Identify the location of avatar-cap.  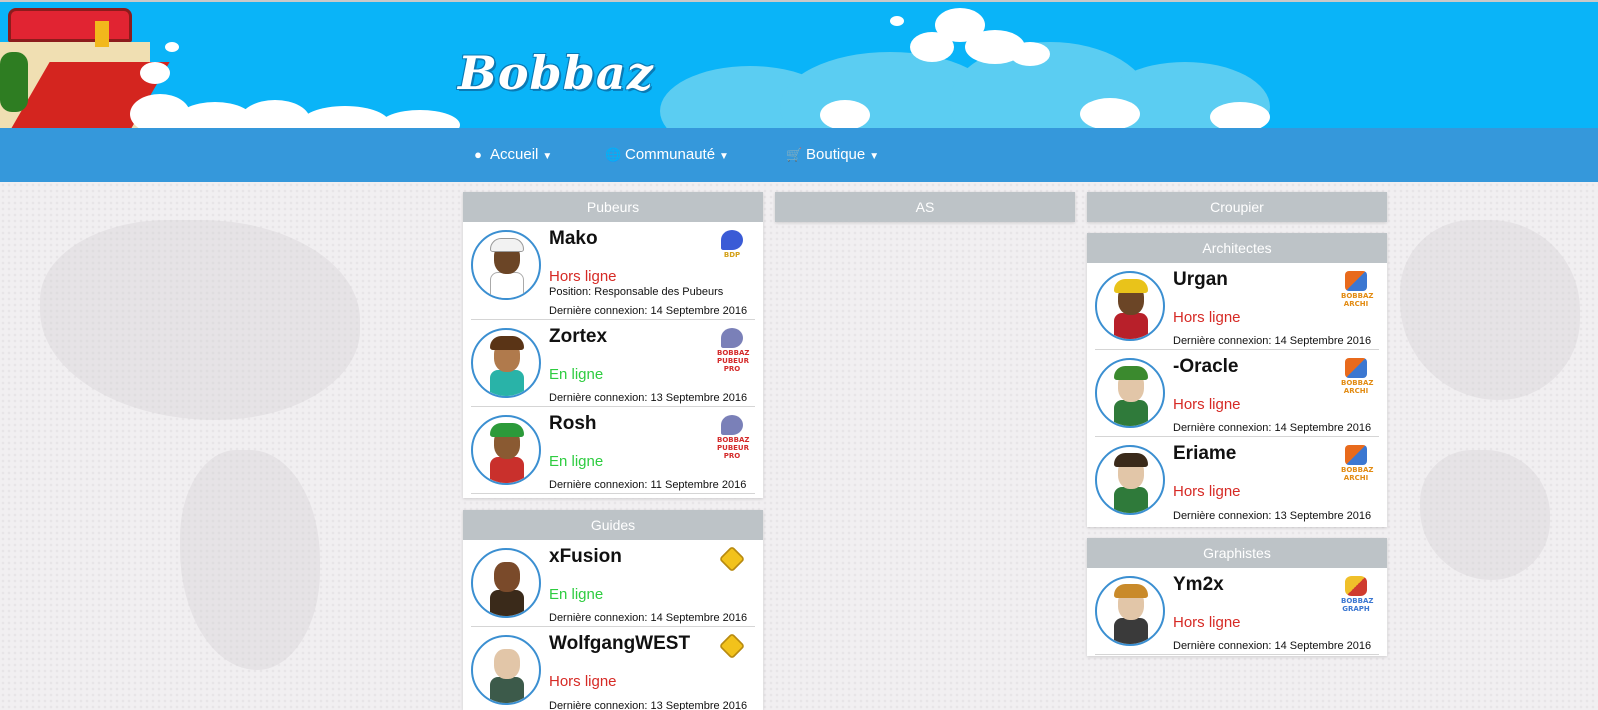
(507, 245).